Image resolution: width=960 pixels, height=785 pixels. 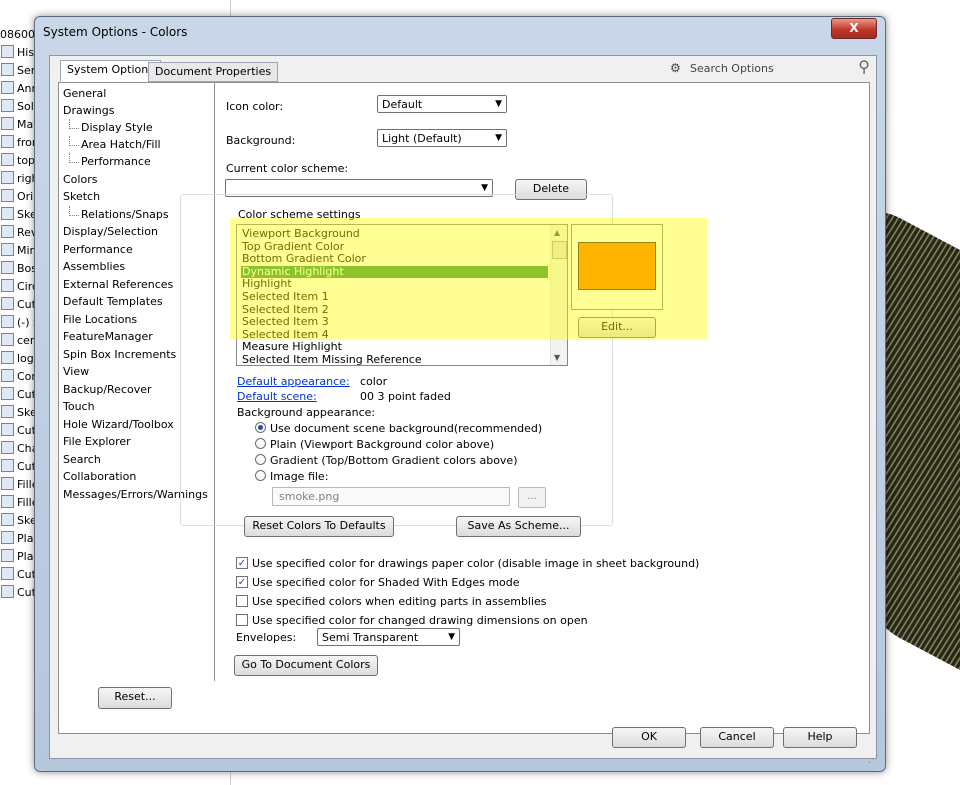 What do you see at coordinates (306, 665) in the screenshot?
I see `go-to-document-colors-button: Go To Document Colors` at bounding box center [306, 665].